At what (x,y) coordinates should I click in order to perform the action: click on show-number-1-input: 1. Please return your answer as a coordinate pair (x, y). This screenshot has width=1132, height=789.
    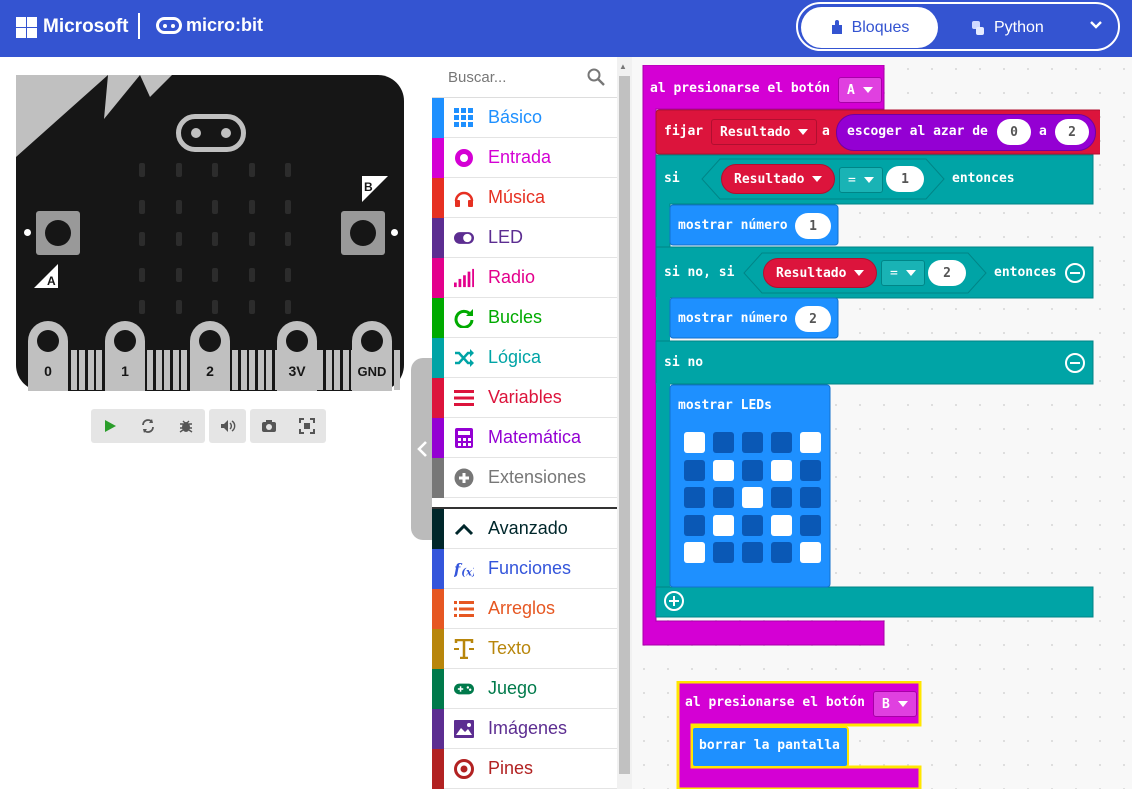
    Looking at the image, I should click on (813, 226).